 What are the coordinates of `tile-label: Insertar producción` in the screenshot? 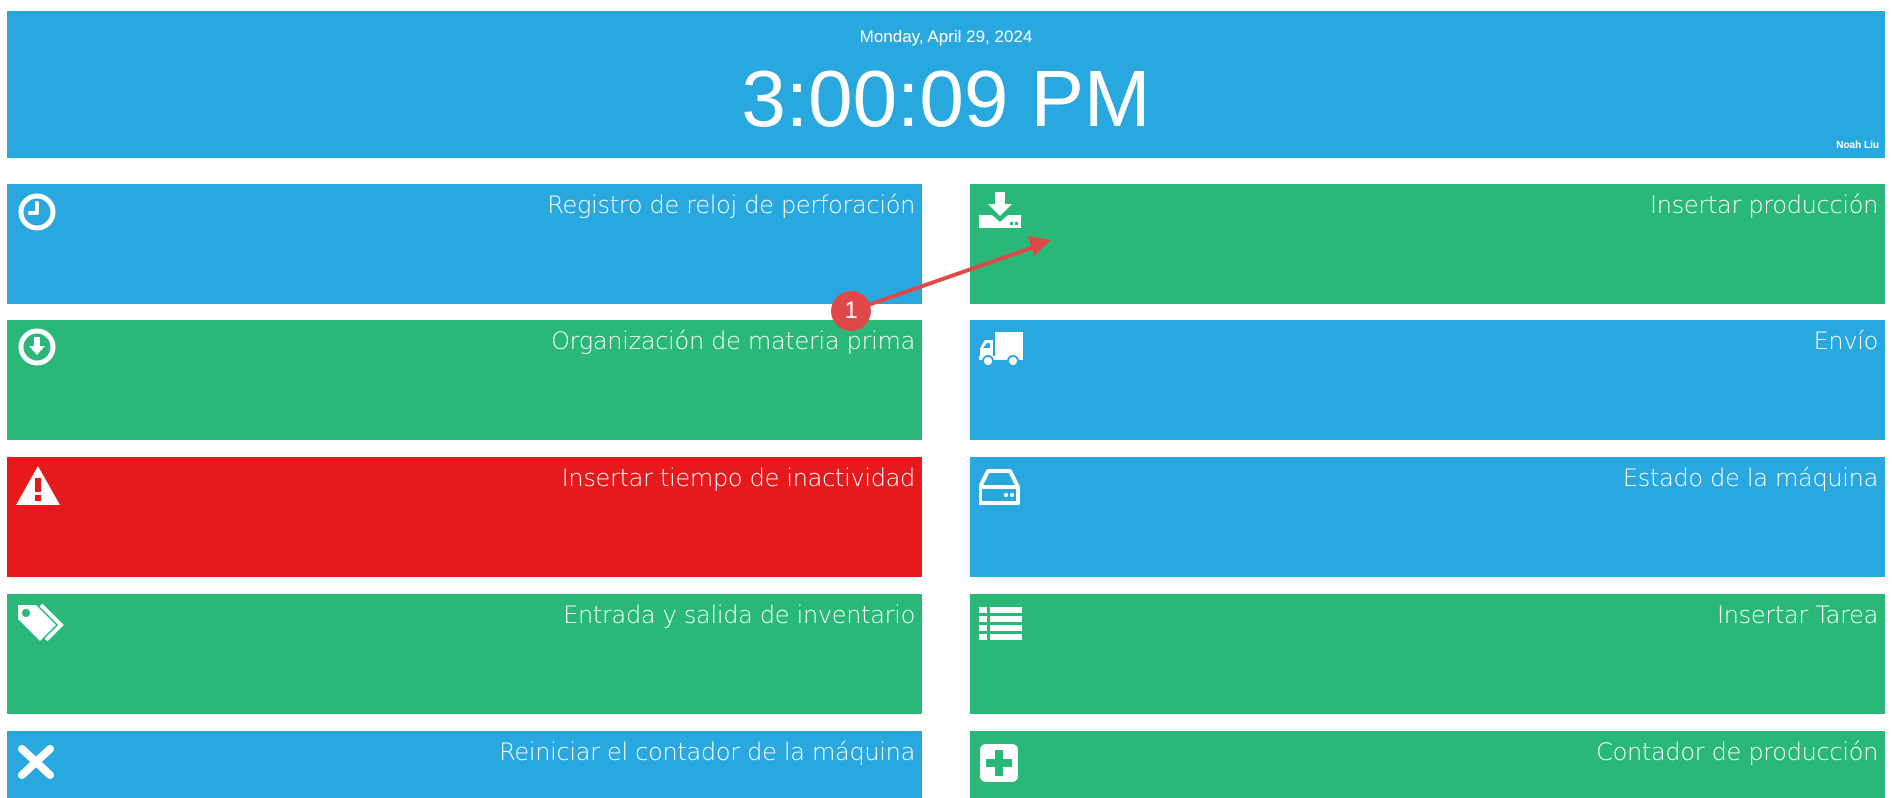 It's located at (1764, 205).